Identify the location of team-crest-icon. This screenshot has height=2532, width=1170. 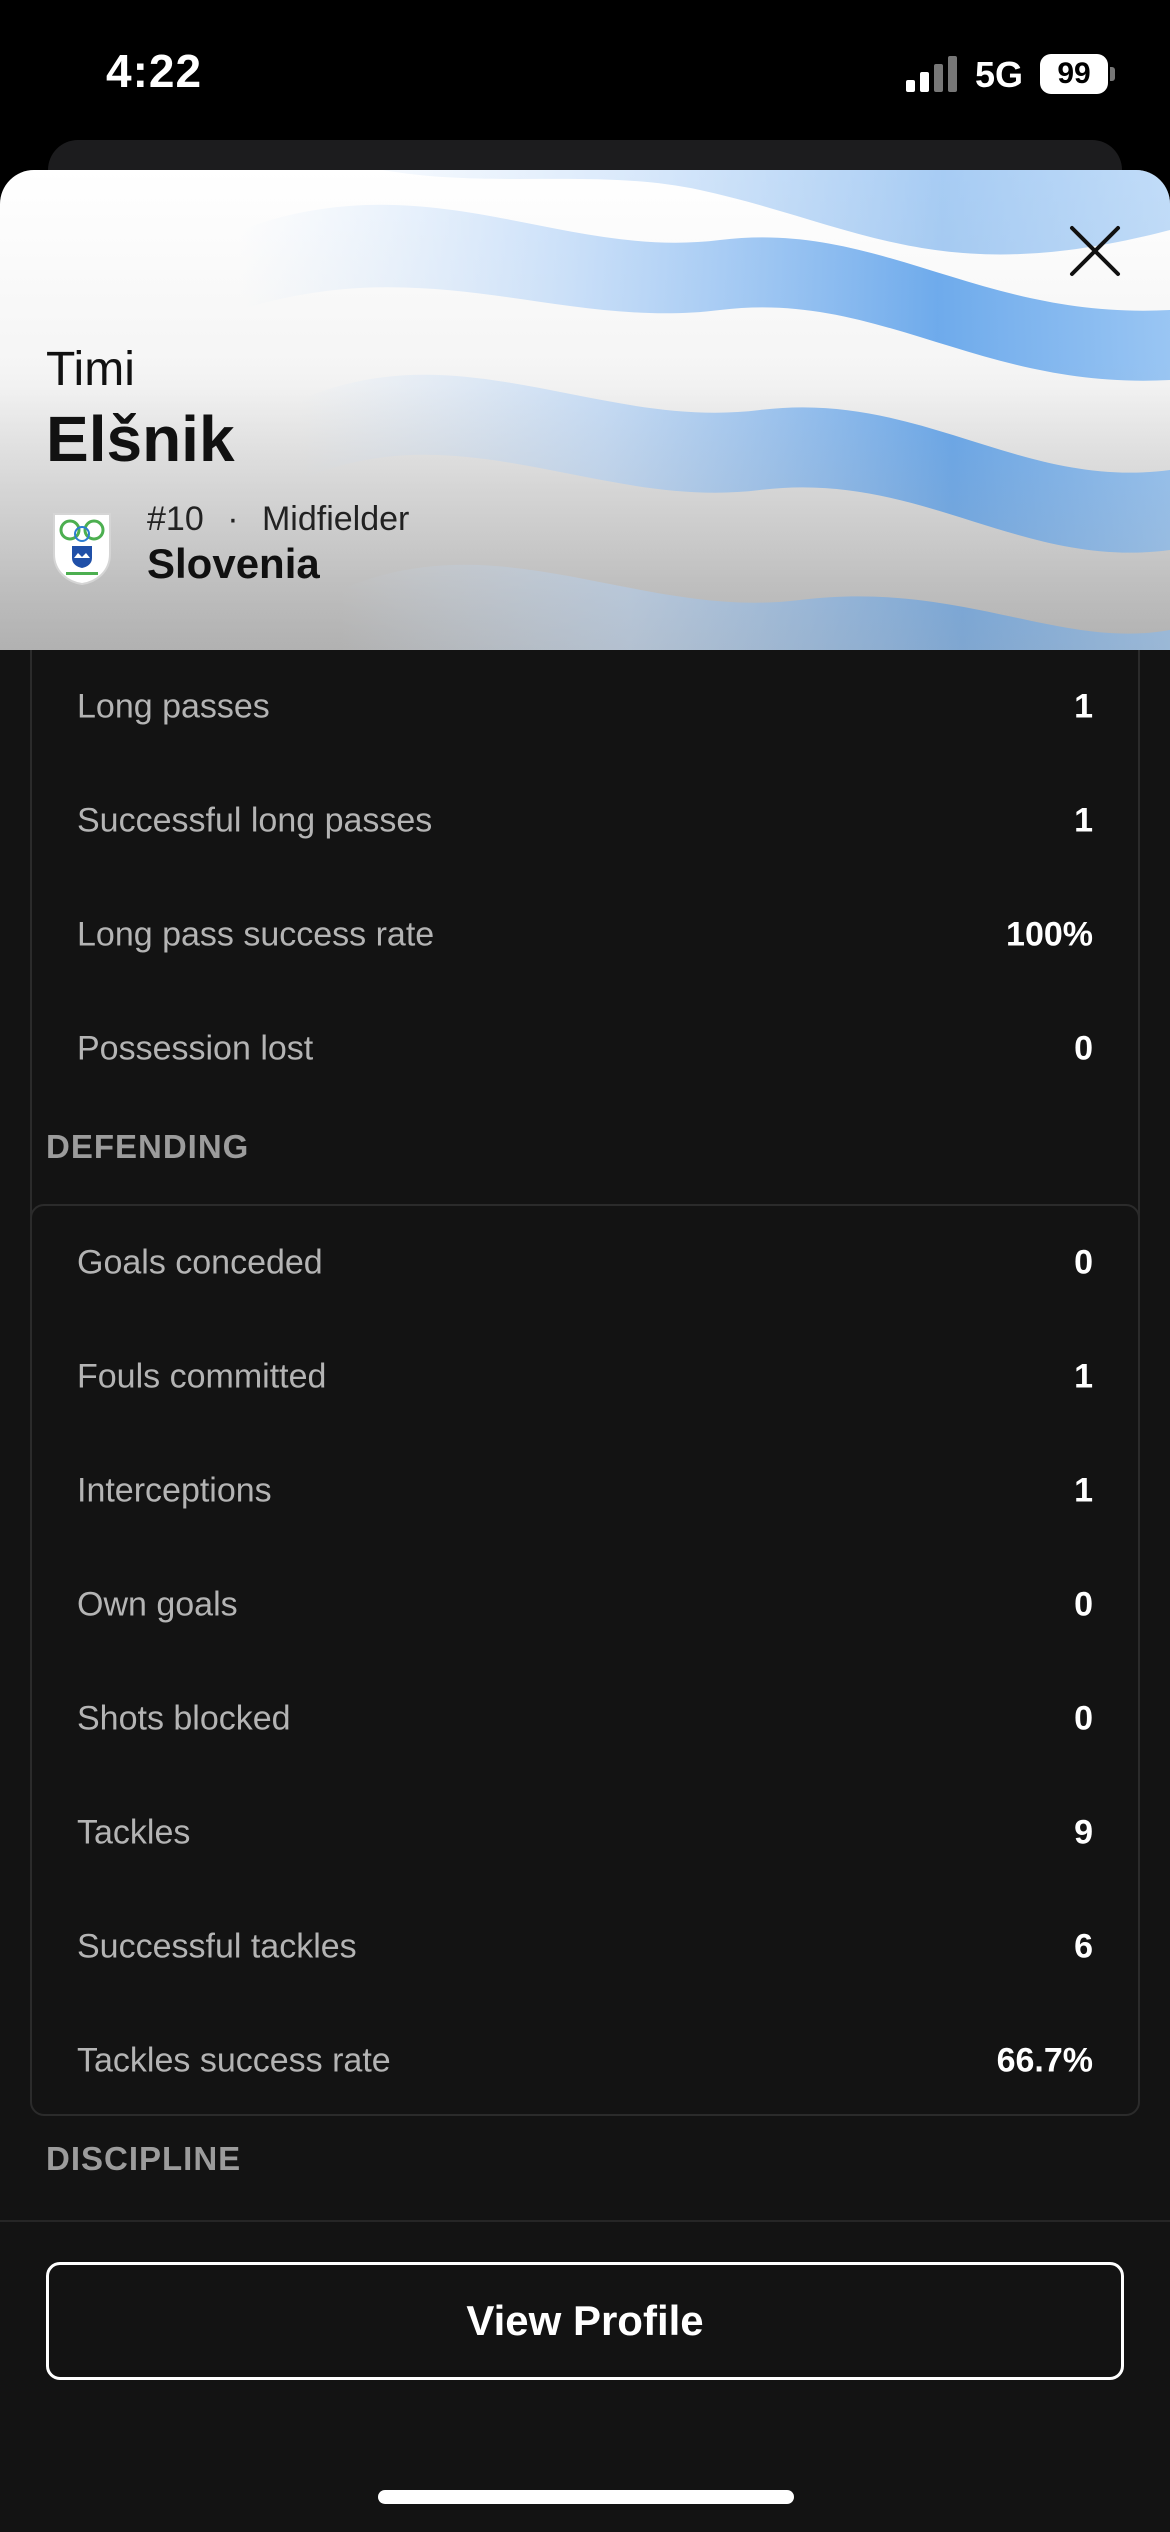
(82, 549).